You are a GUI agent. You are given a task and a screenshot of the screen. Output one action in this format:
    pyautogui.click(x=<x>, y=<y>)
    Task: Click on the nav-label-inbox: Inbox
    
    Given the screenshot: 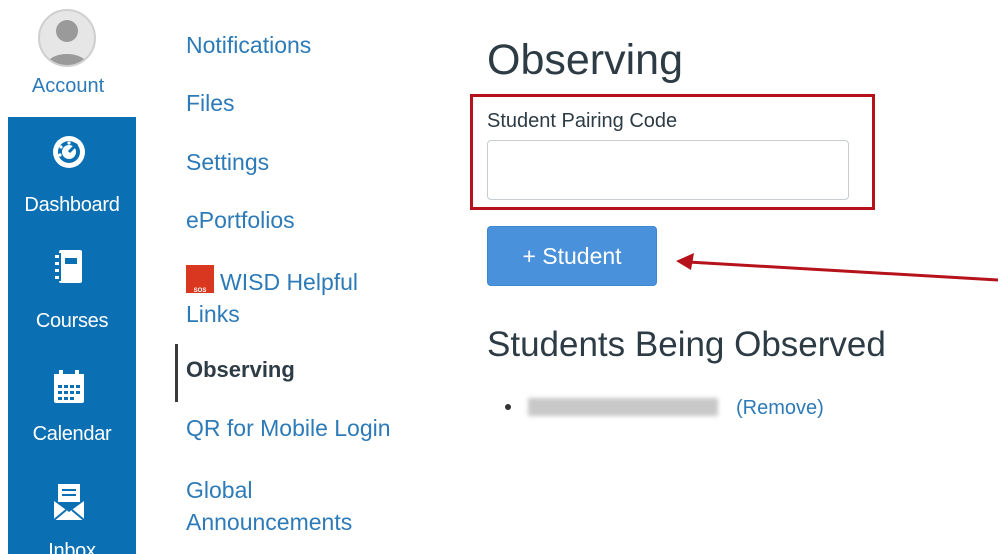 What is the action you would take?
    pyautogui.click(x=72, y=547)
    